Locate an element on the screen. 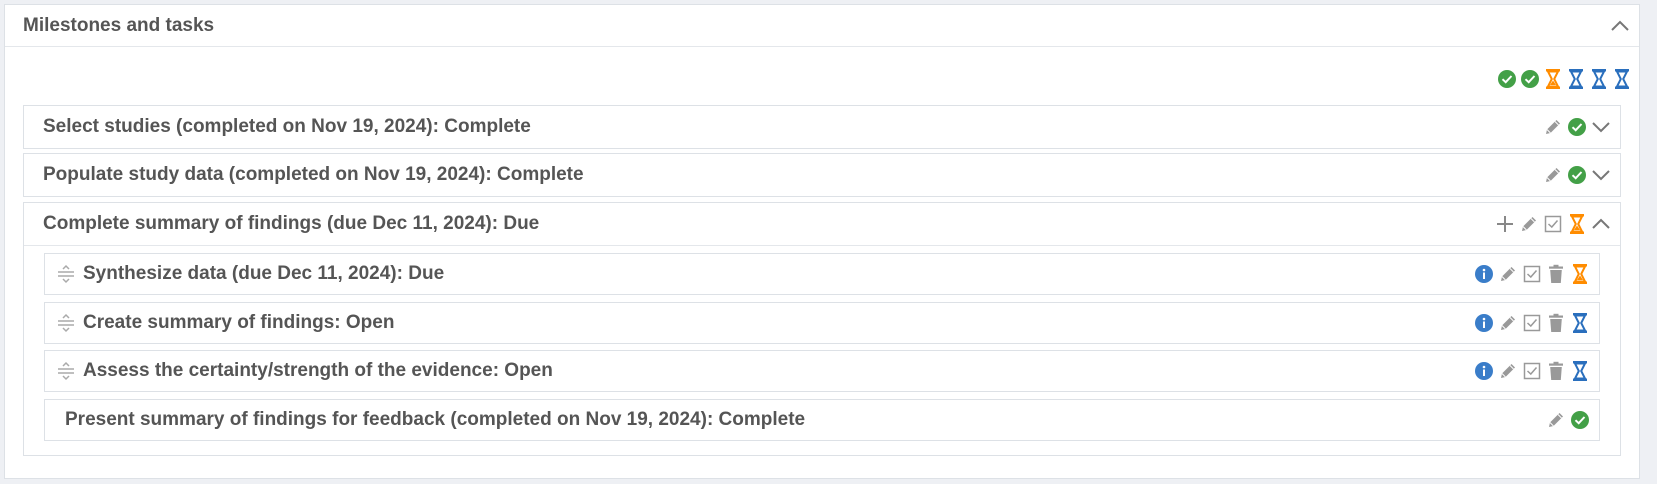  task-label: Create summary of findings: Open is located at coordinates (239, 322).